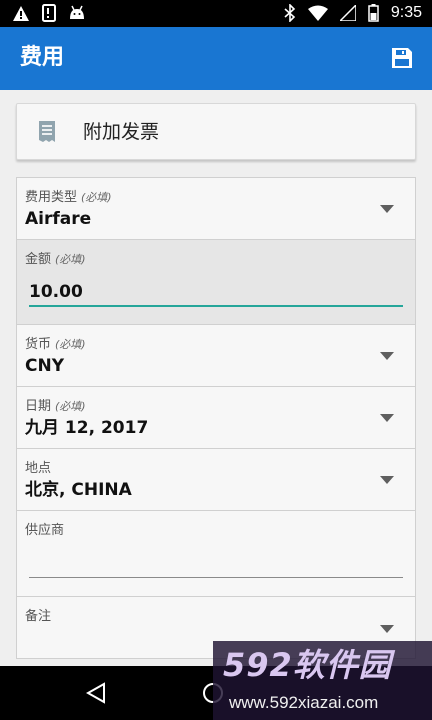  I want to click on field-label: 地点, so click(38, 468).